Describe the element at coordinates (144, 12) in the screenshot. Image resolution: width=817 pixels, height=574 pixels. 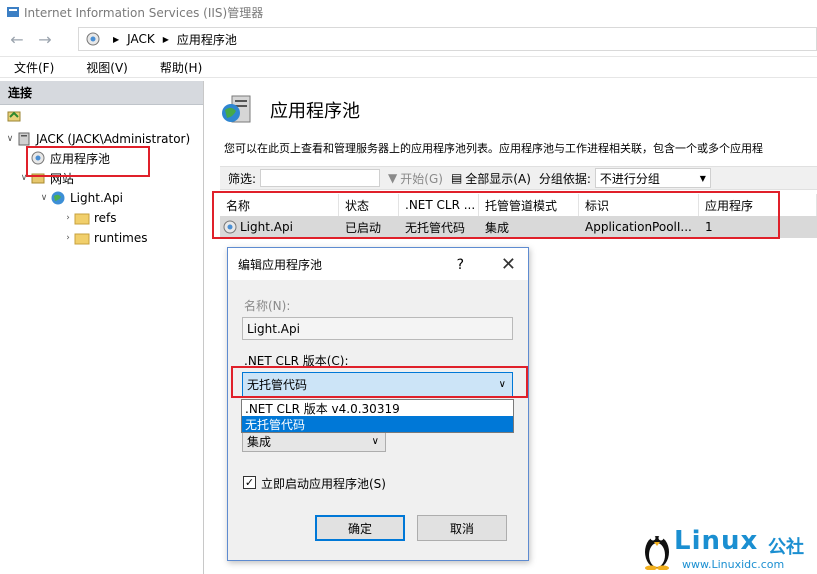
I see `window-title: Internet Information Services (IIS)管理器` at that location.